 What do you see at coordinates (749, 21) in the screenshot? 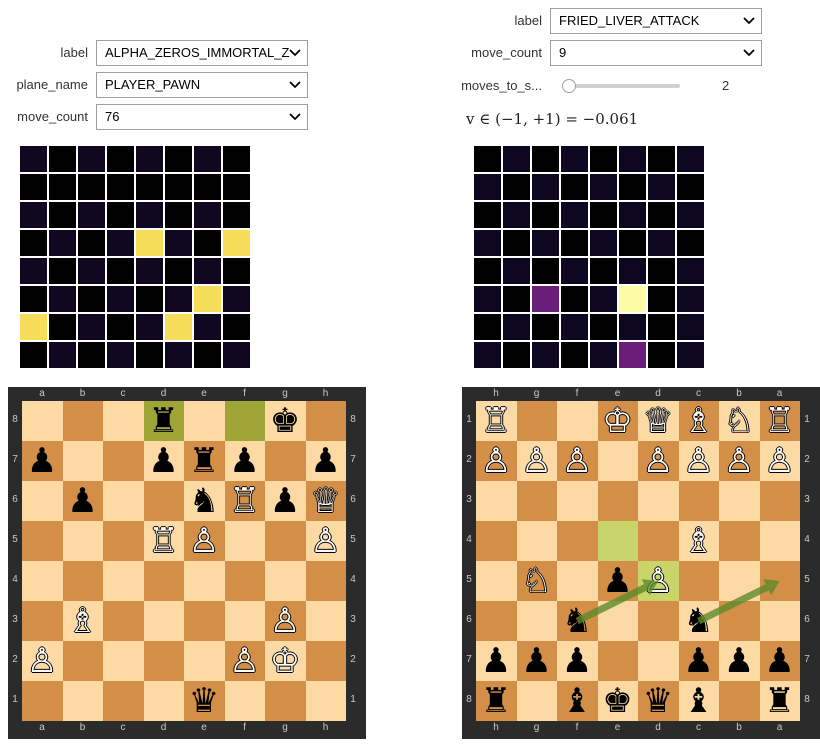
I see `chevron-down-icon` at bounding box center [749, 21].